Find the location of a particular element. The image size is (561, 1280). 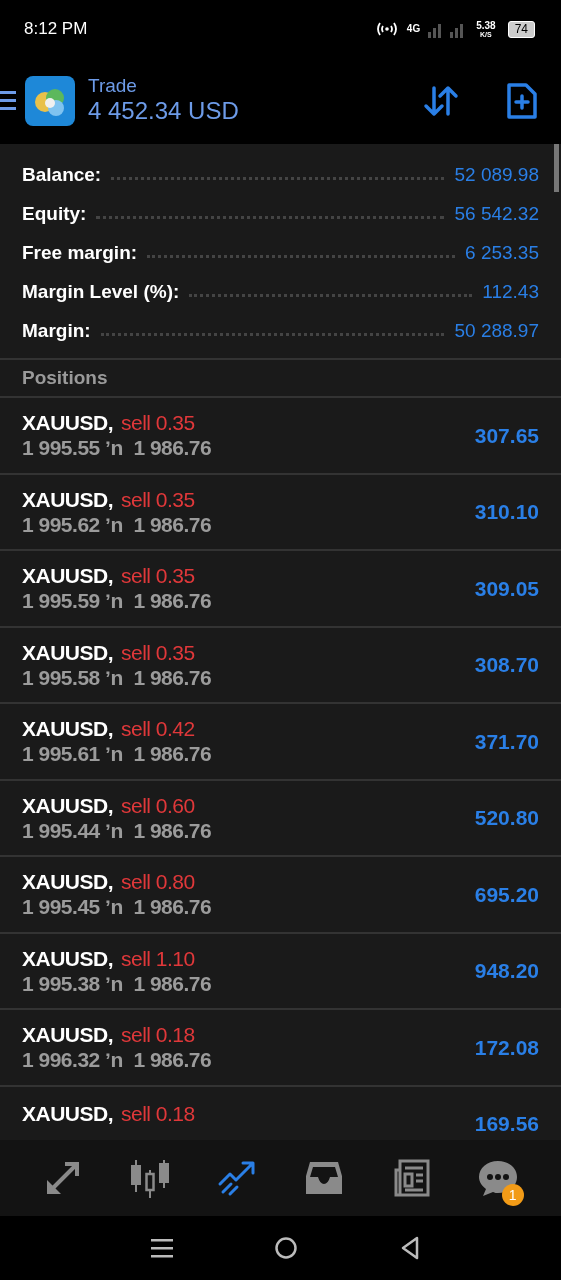

profit-value: 371.70 is located at coordinates (506, 741).